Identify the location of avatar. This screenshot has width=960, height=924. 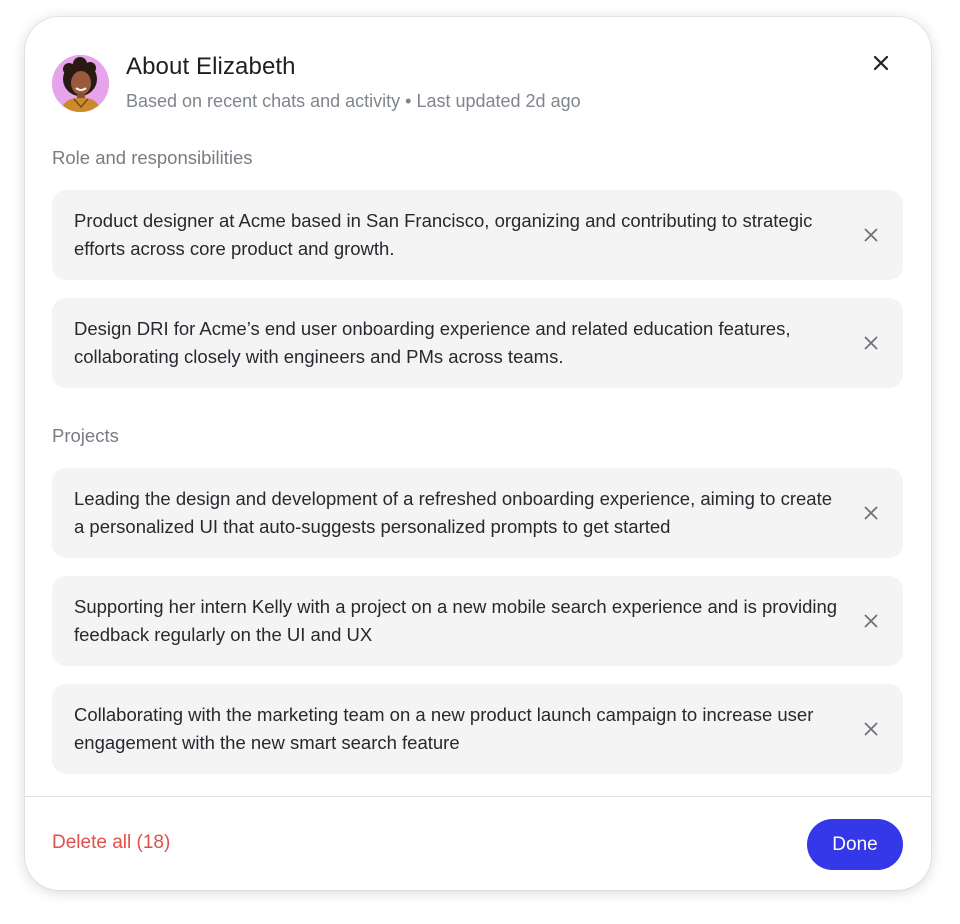
(80, 83).